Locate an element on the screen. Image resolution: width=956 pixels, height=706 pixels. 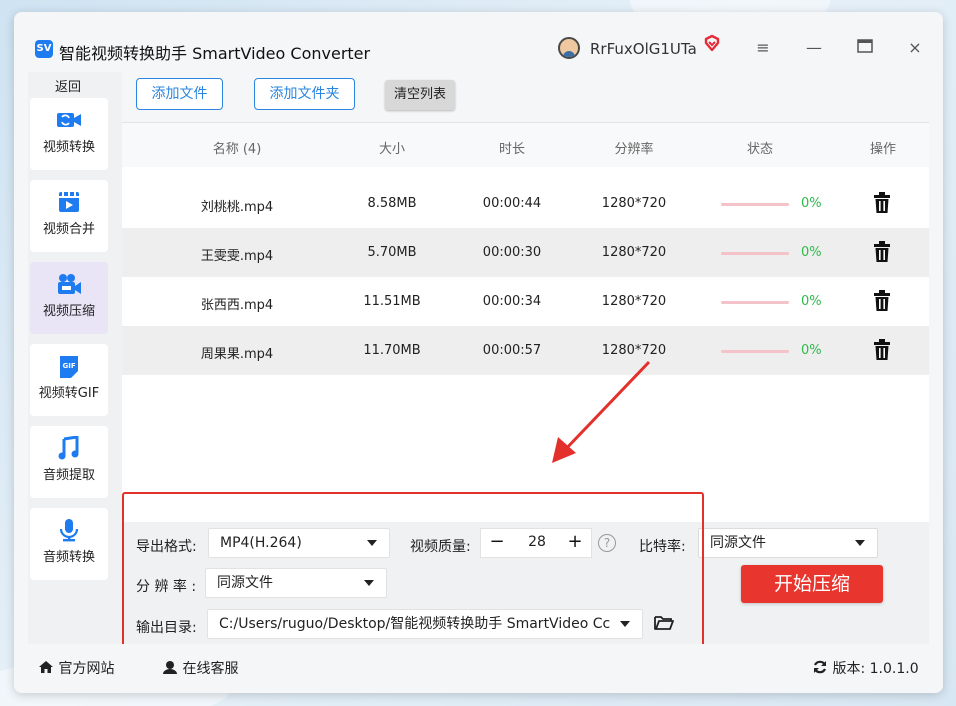
sidebar: 返回 视频转换 视频合并 视频压缩 GIF 视频转GIF 音频提取 音频转换 is located at coordinates (75, 358).